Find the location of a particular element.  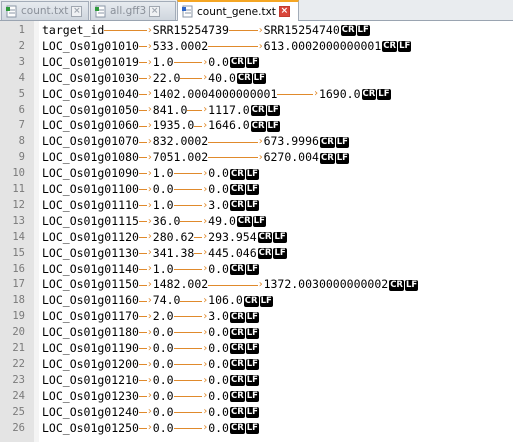

editor-line: 20 LOC_Os01g01180 › 0.0 › 0.0 CR LF is located at coordinates (256, 333).